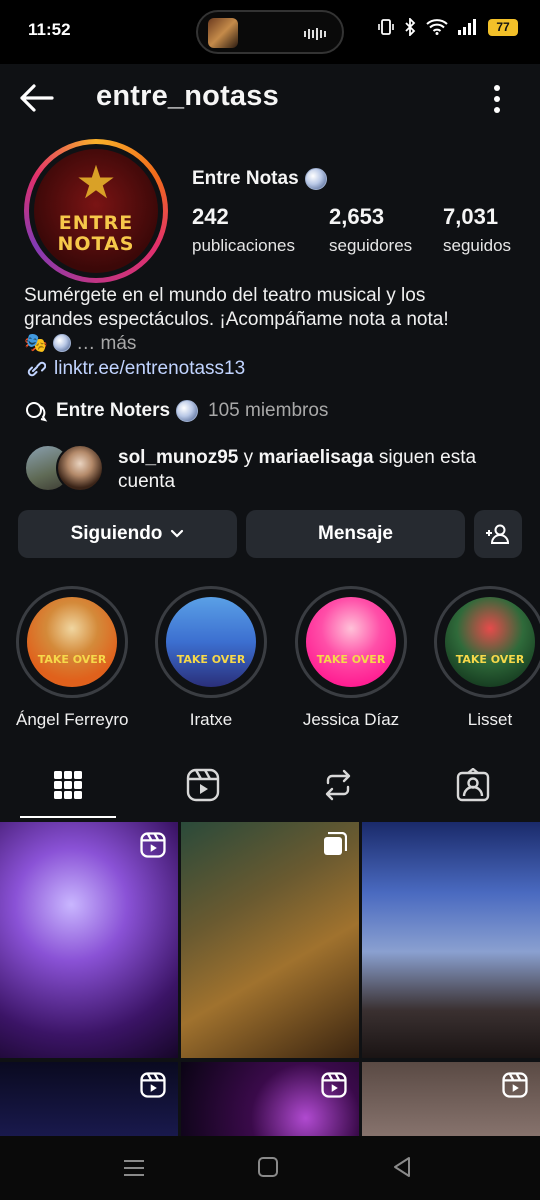 This screenshot has width=540, height=1200. I want to click on back-nav-icon, so click(402, 1167).